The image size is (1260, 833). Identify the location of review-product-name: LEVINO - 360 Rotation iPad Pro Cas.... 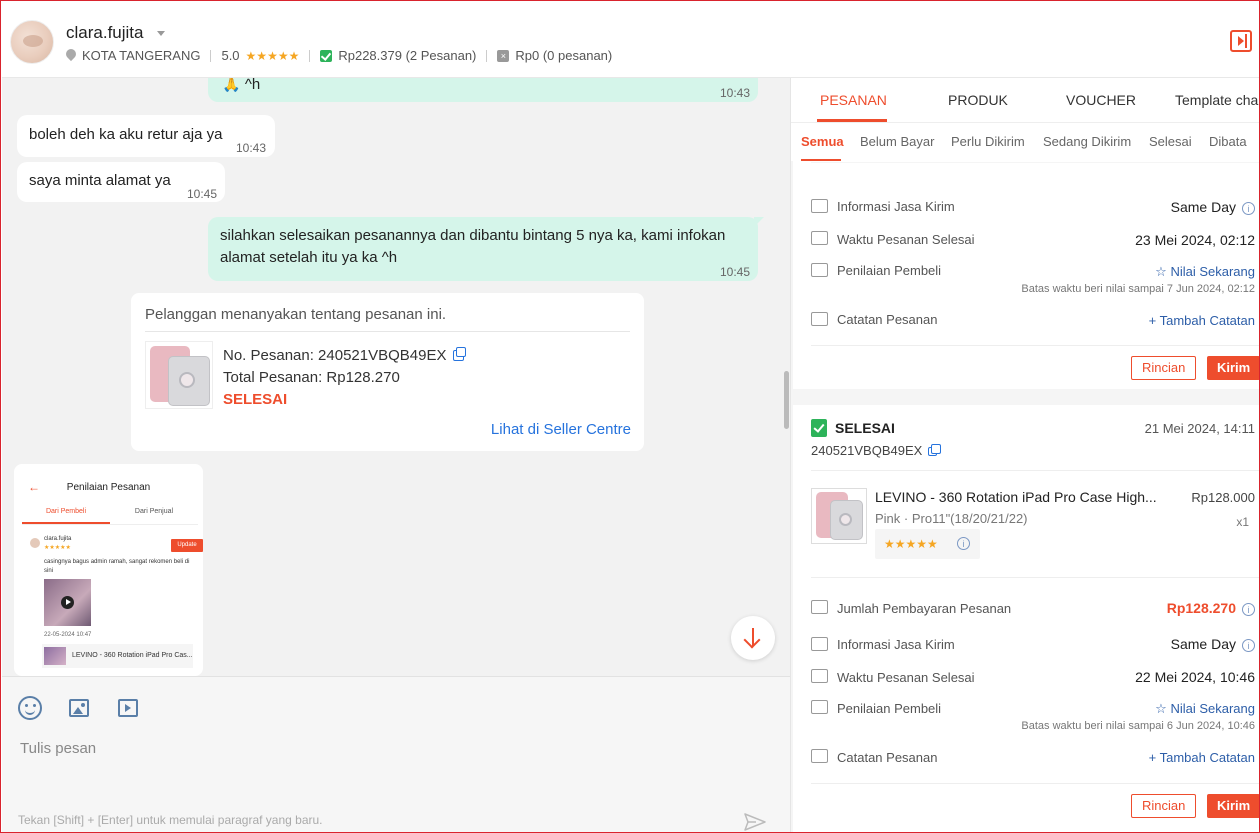
(132, 655).